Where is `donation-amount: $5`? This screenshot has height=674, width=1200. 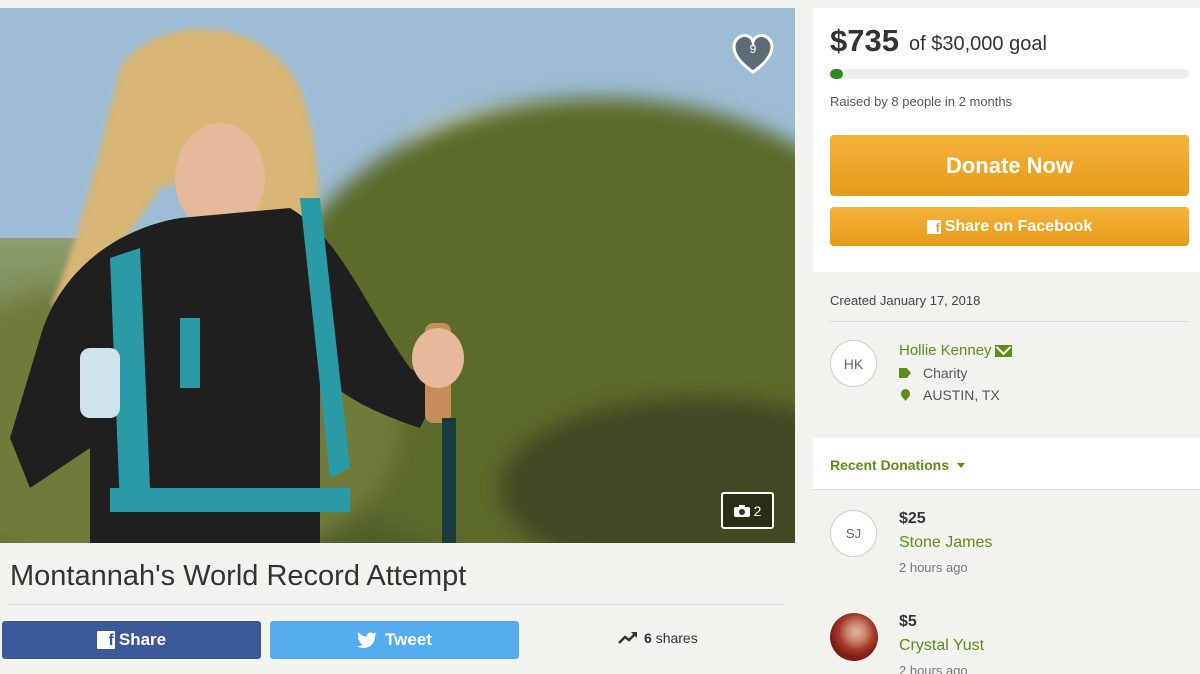 donation-amount: $5 is located at coordinates (908, 621).